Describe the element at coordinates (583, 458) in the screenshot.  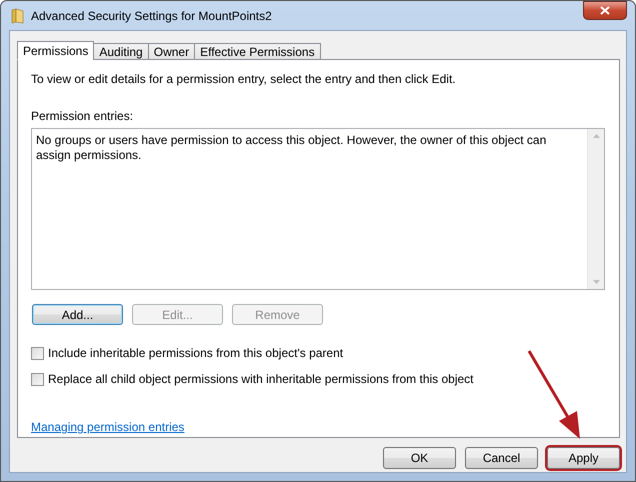
I see `dialog-button: Apply` at that location.